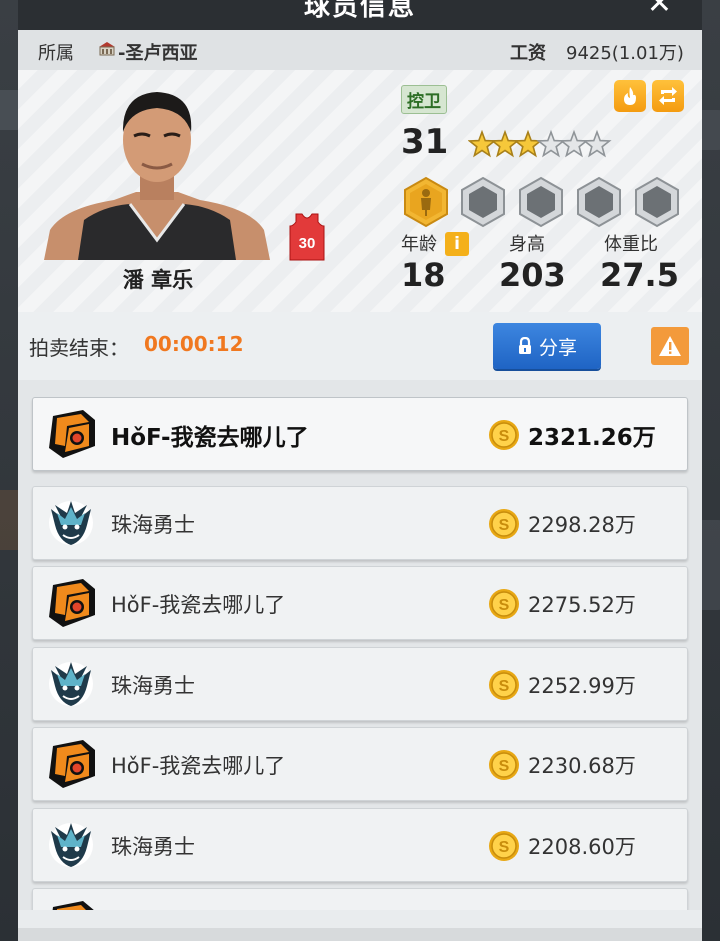 The image size is (720, 941). I want to click on bid-row: HǒF-我瓷去哪儿了 2321.26万, so click(360, 434).